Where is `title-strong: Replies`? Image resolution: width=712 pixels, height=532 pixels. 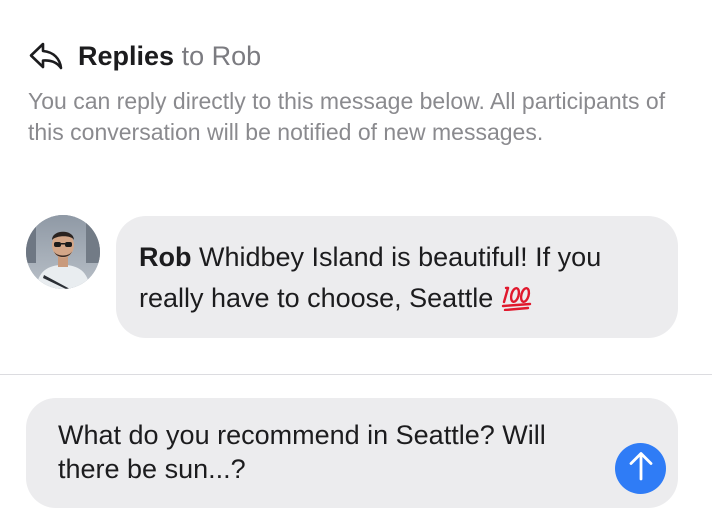 title-strong: Replies is located at coordinates (126, 56).